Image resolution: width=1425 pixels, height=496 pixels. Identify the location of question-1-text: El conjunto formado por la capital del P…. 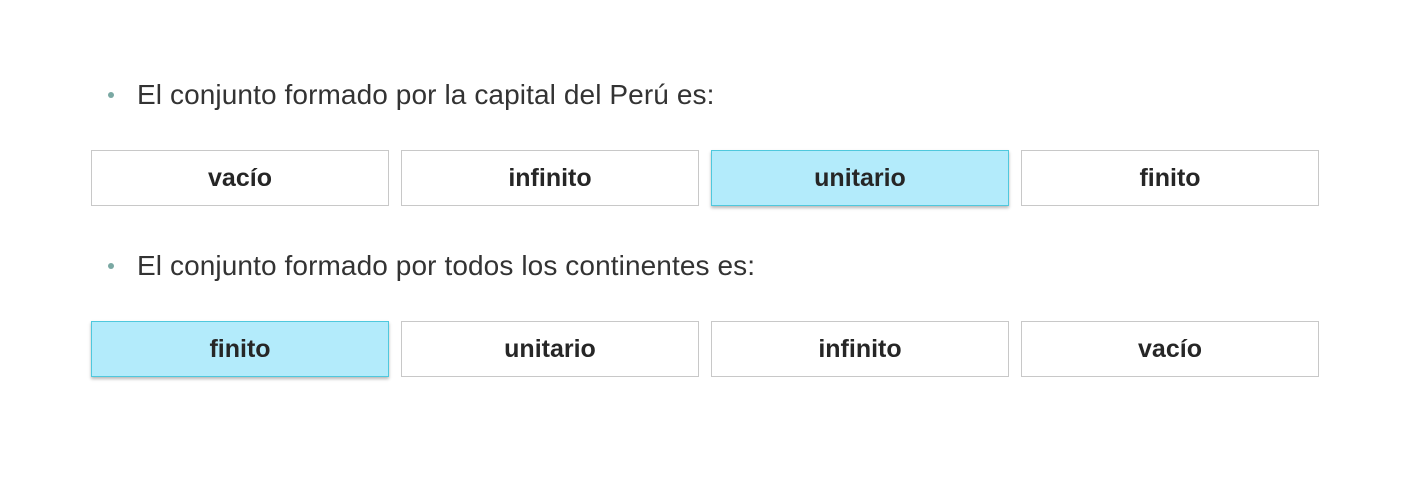
(426, 94).